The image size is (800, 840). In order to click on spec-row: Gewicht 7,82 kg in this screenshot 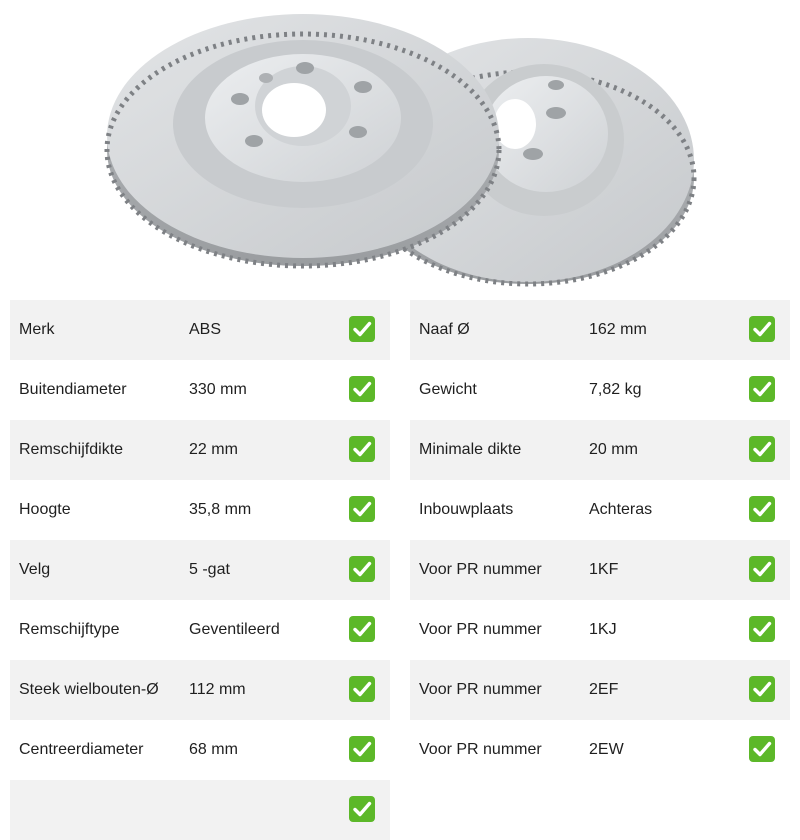, I will do `click(600, 390)`.